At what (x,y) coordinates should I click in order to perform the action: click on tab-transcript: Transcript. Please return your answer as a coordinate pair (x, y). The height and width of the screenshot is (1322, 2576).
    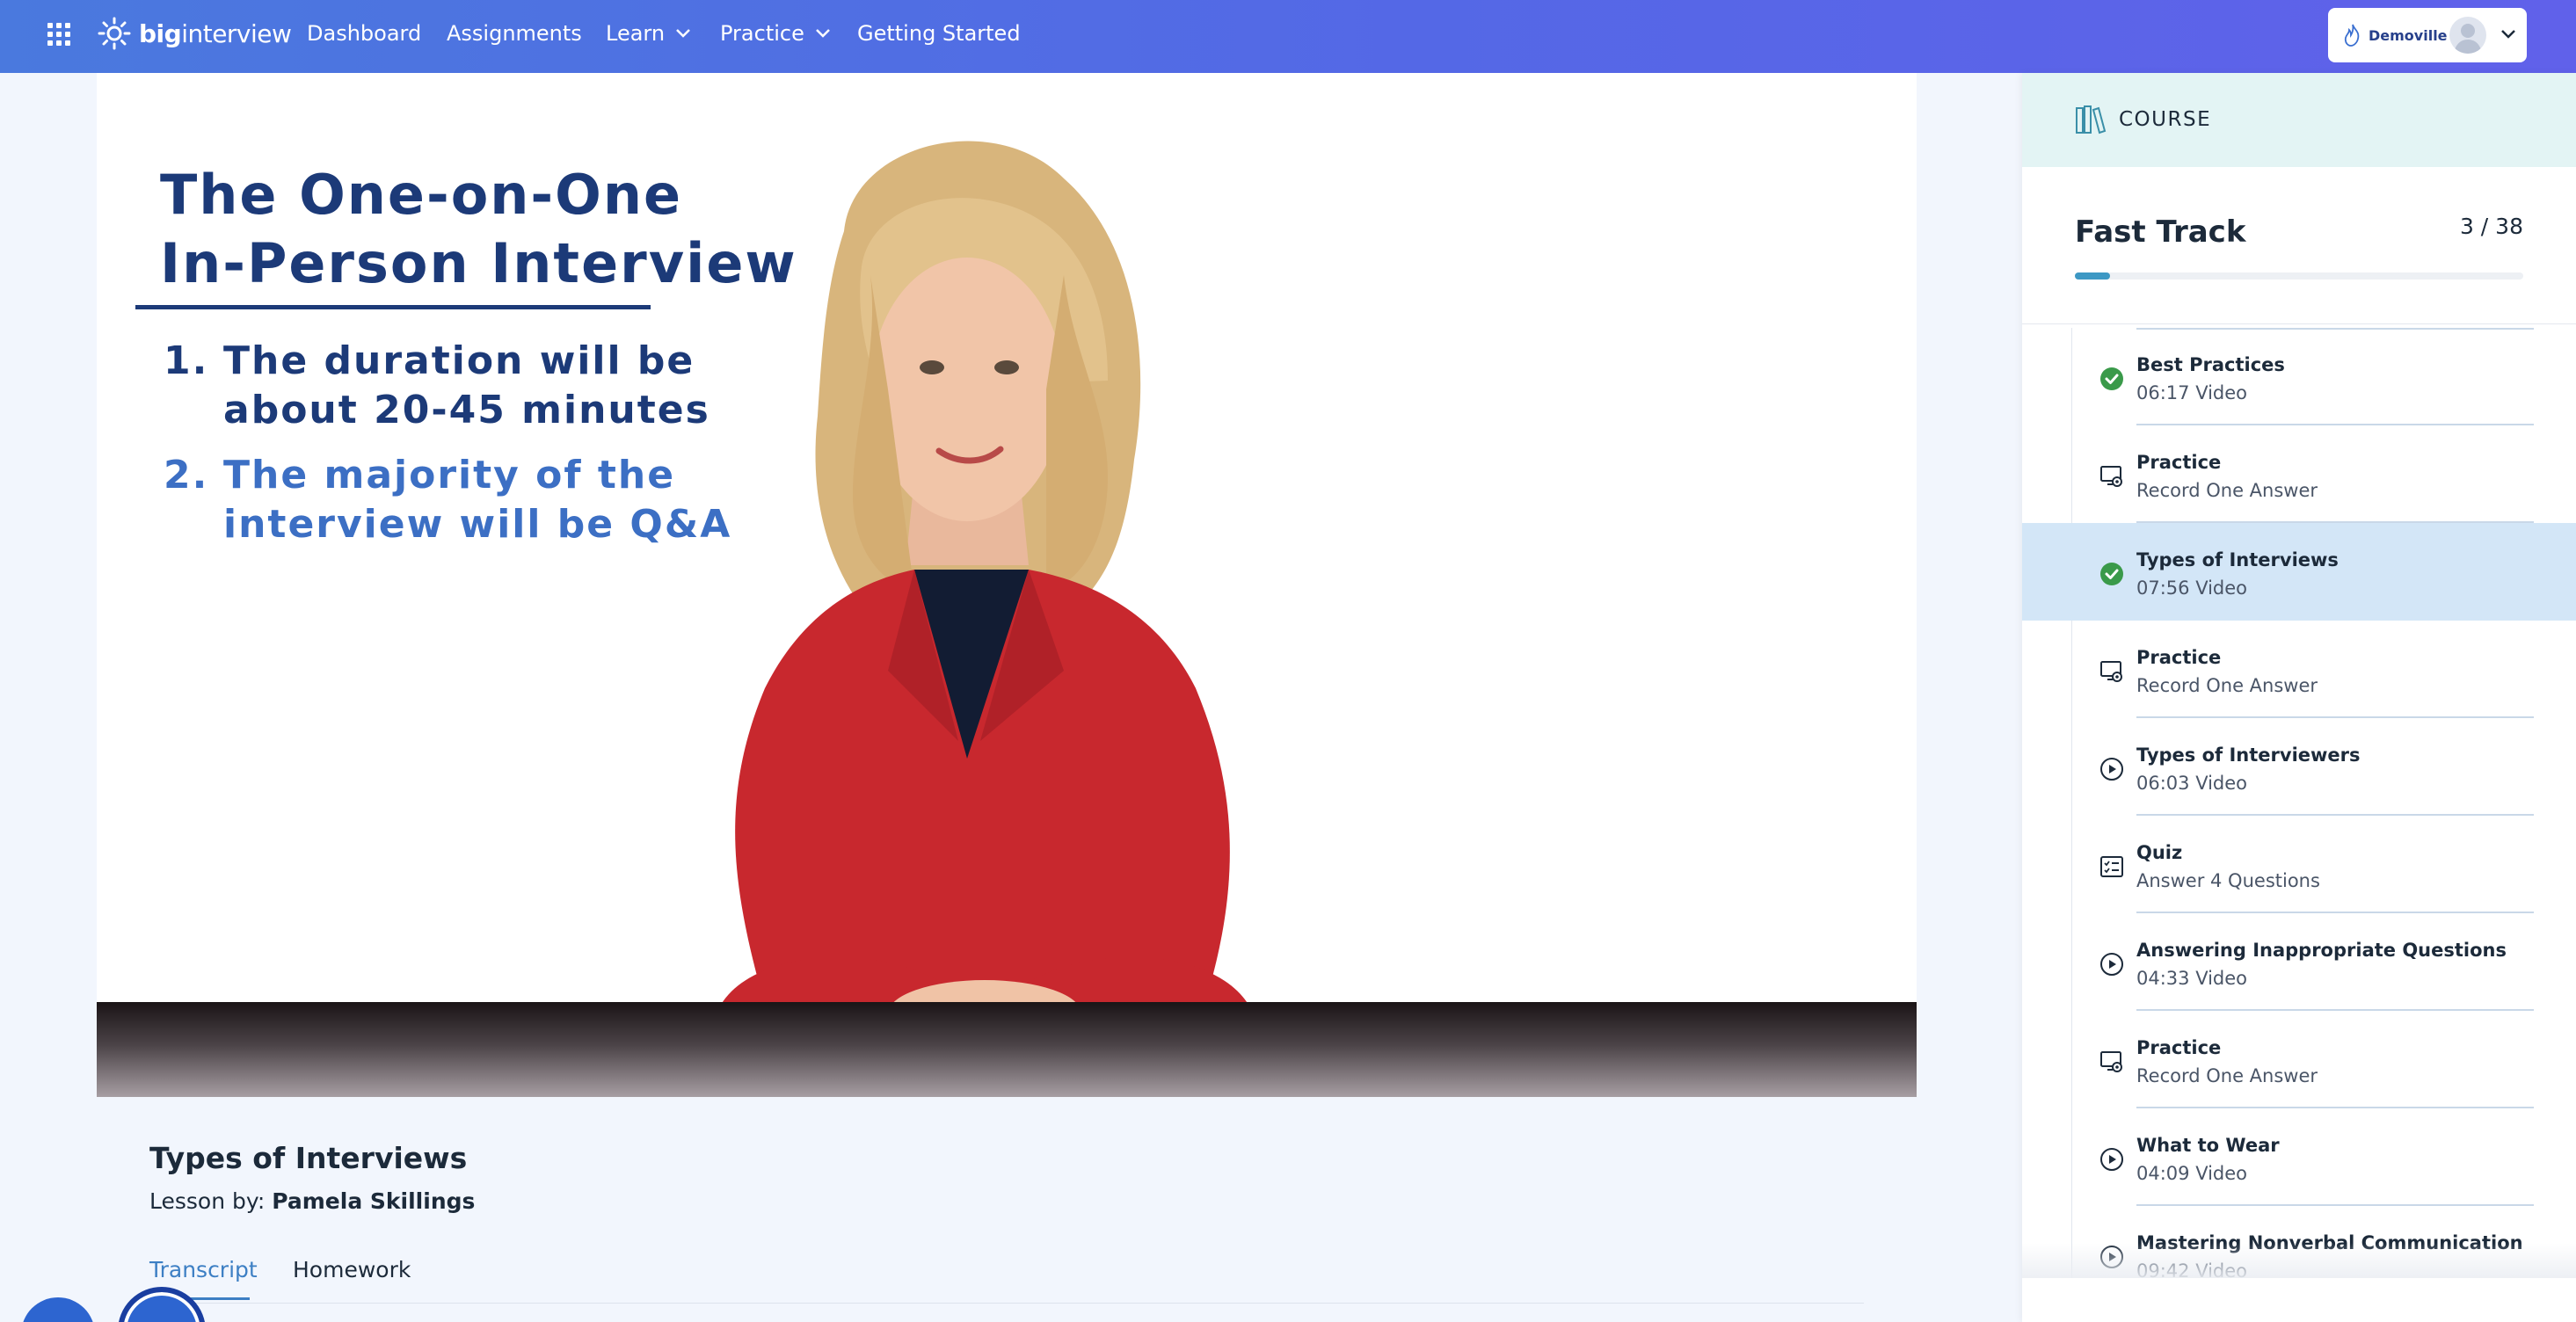
    Looking at the image, I should click on (203, 1270).